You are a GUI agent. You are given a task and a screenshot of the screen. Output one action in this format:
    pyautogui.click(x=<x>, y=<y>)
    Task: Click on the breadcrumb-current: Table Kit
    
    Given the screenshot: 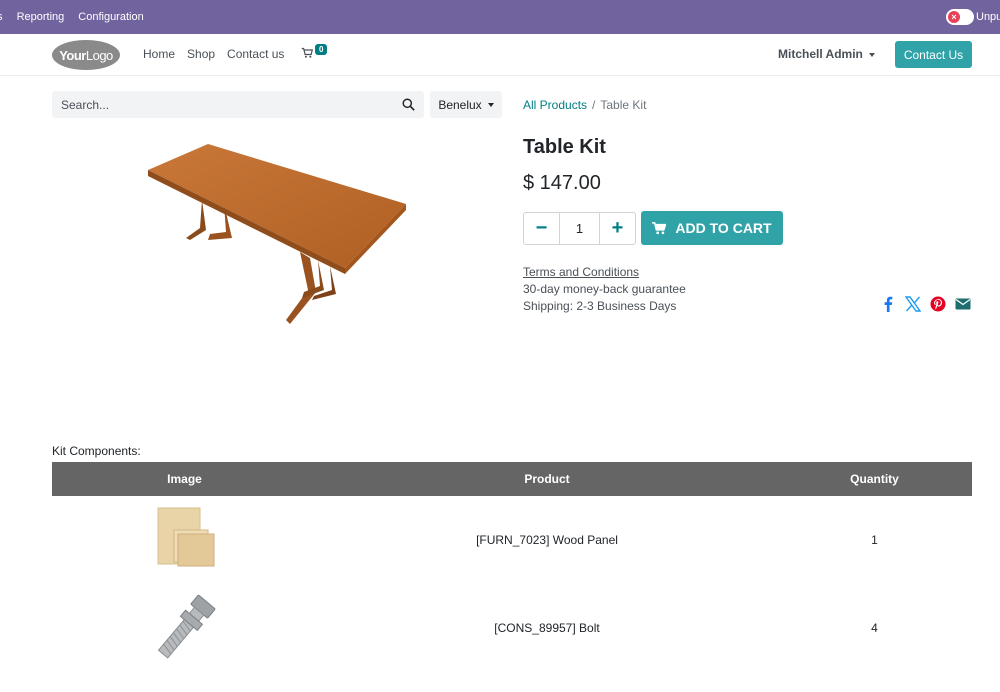 What is the action you would take?
    pyautogui.click(x=623, y=105)
    